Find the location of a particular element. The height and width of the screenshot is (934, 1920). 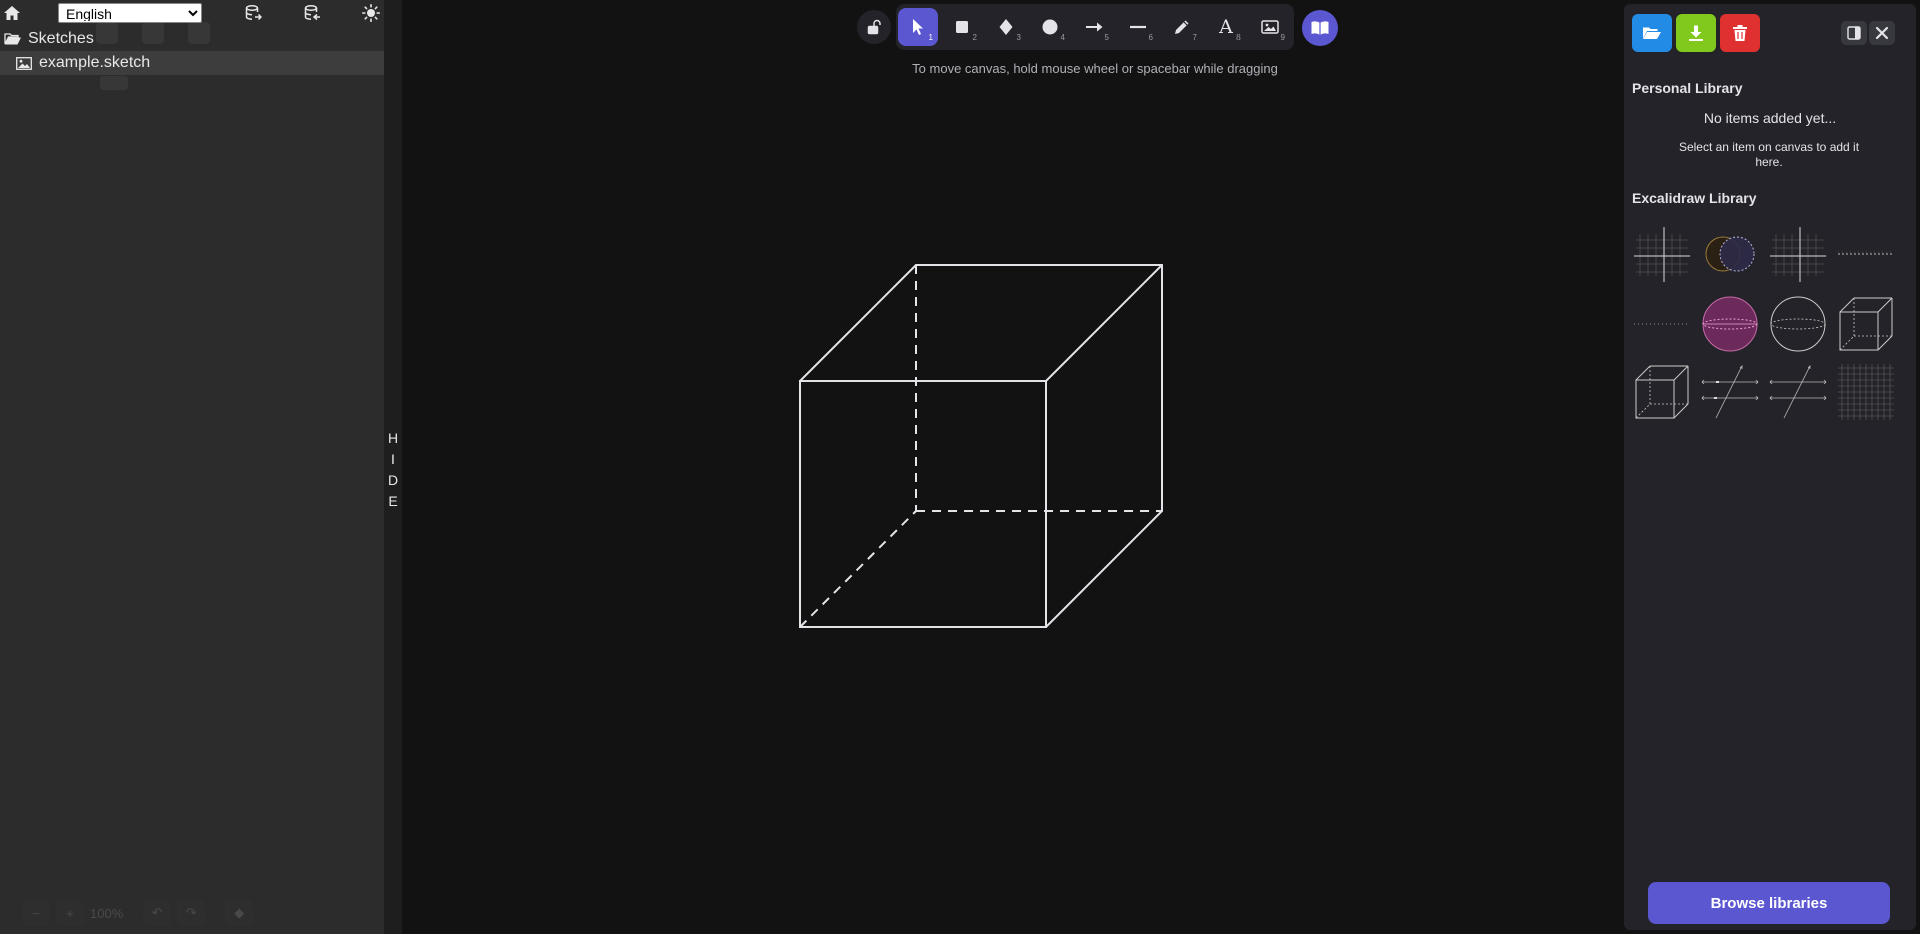

tree-folder-label: Sketches is located at coordinates (61, 38).